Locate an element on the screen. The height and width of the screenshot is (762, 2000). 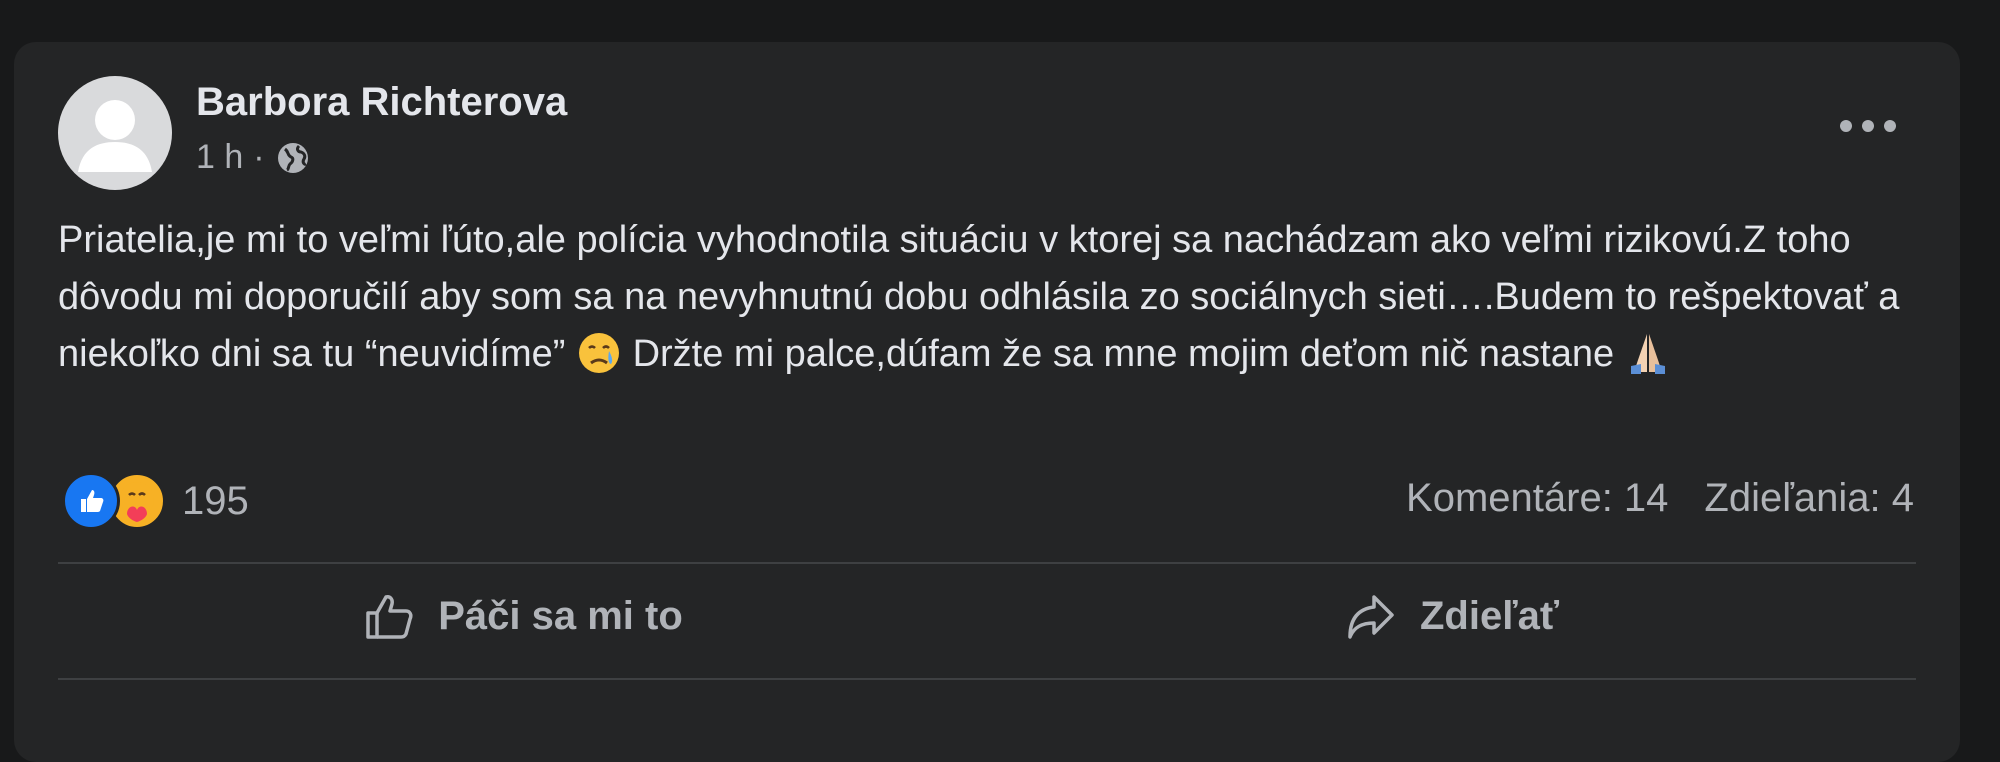
folded-hands-icon is located at coordinates (1647, 354).